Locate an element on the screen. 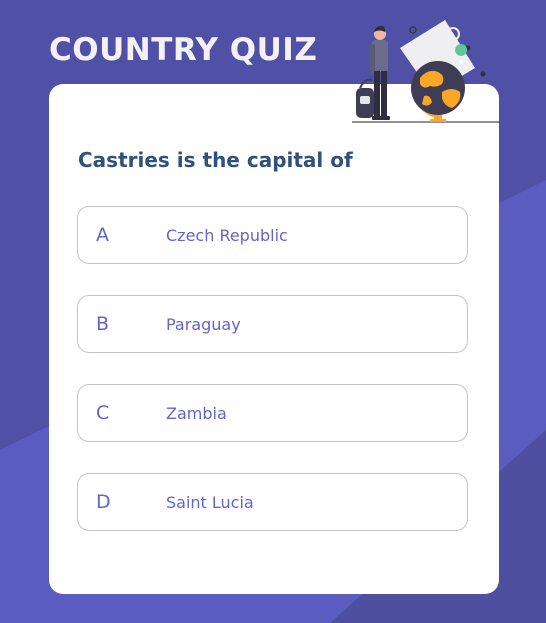 The width and height of the screenshot is (546, 623). option-b-button: B Paraguay is located at coordinates (272, 324).